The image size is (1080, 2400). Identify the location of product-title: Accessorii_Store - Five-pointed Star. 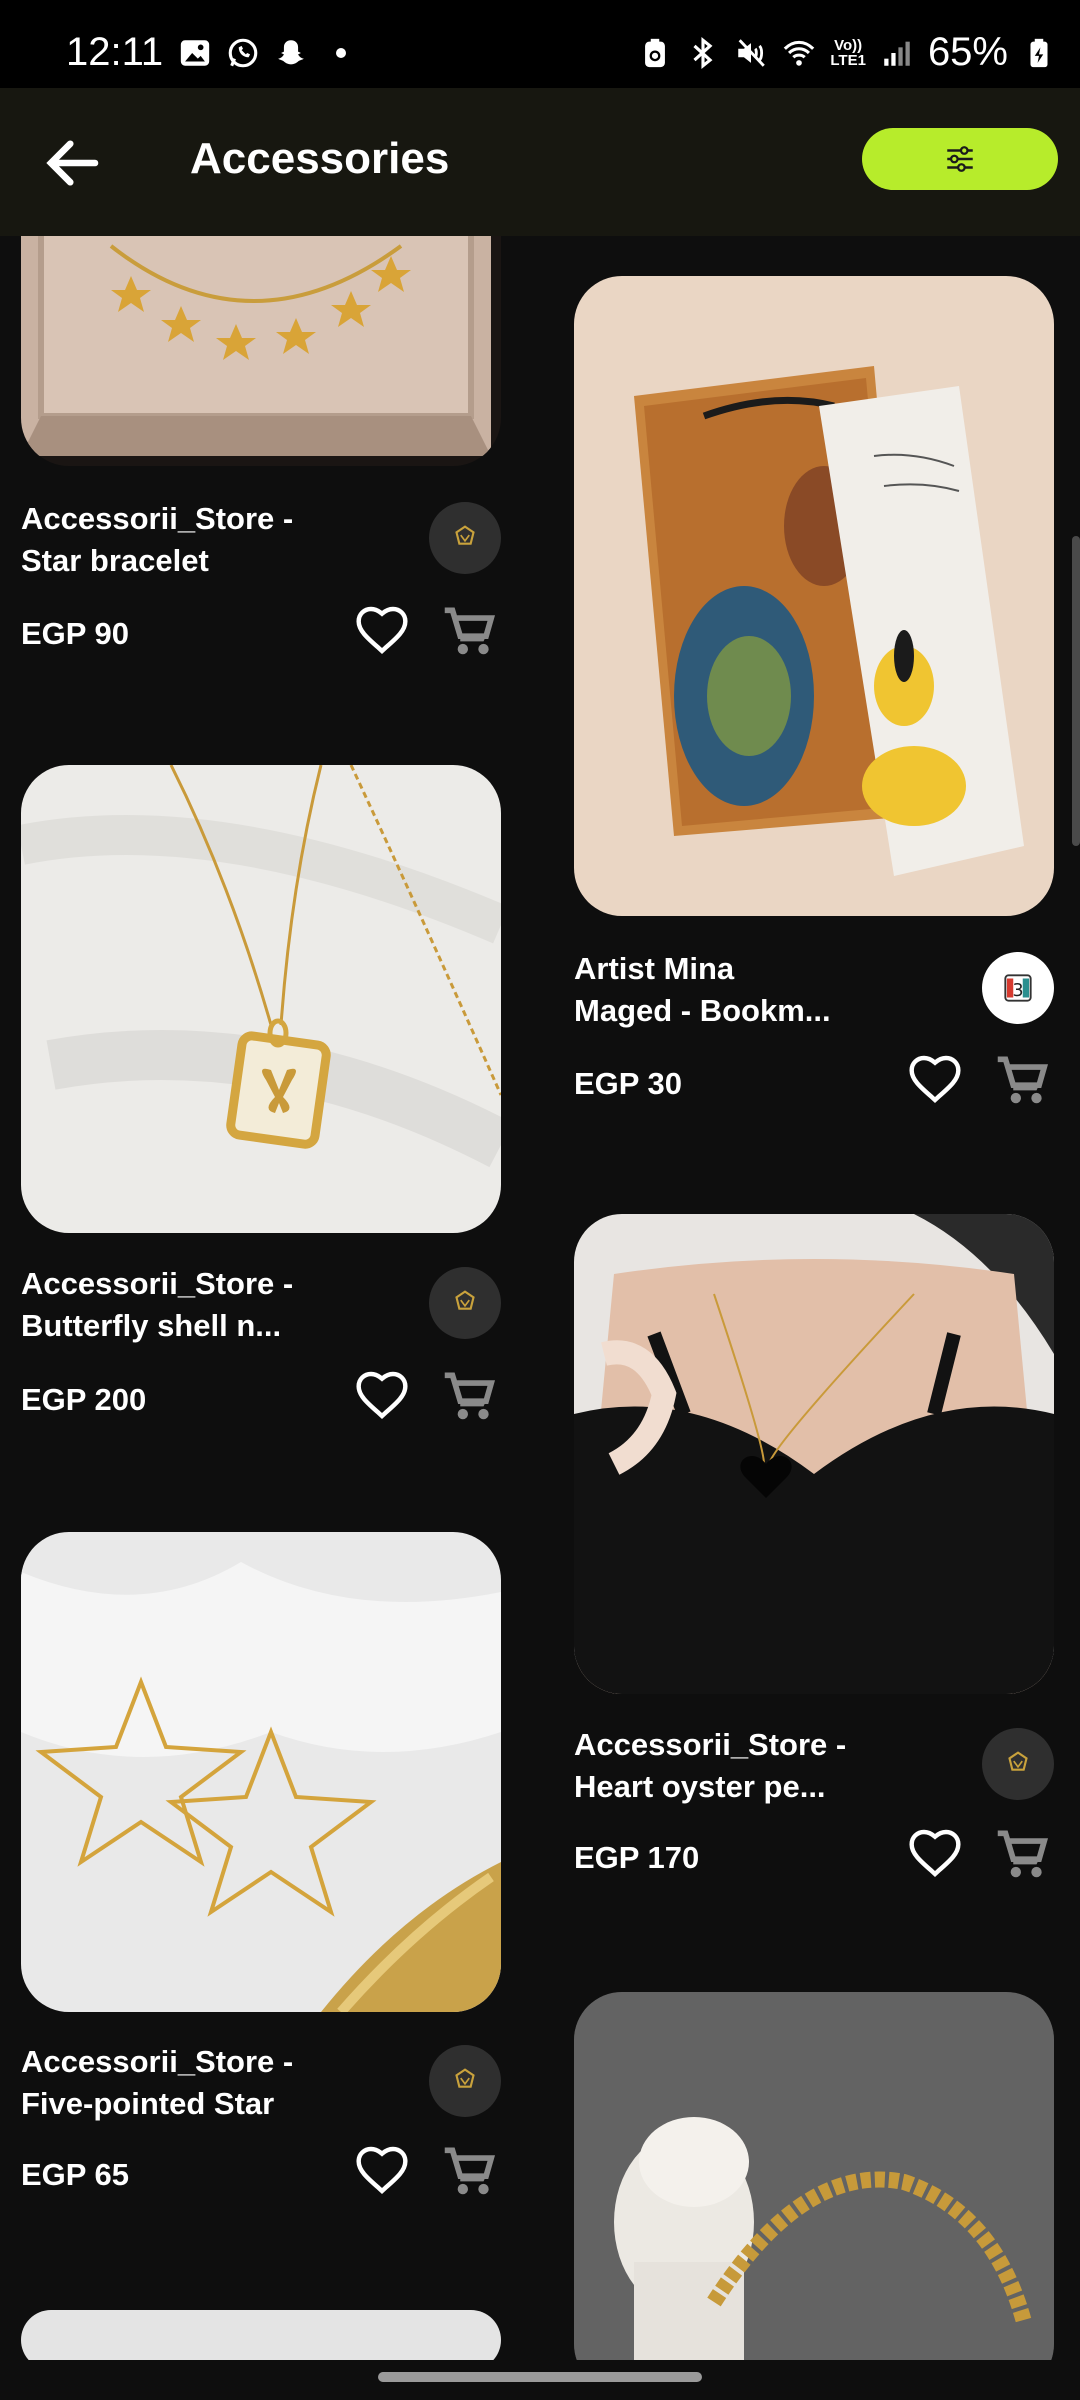
(216, 2083).